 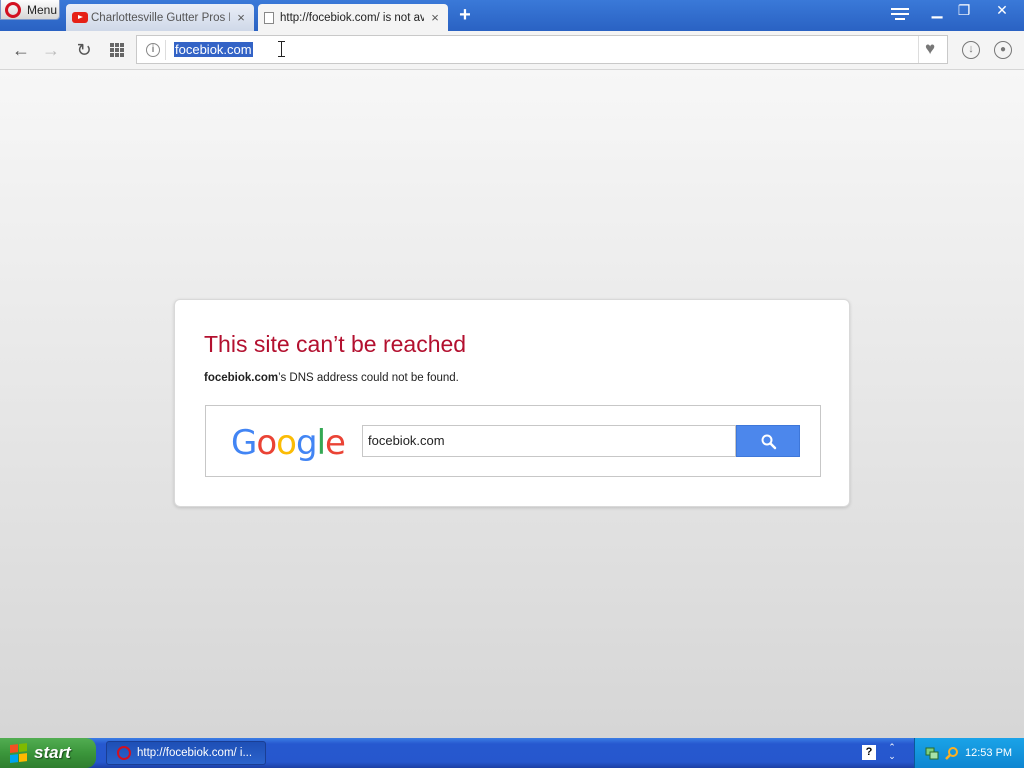 I want to click on menu-label: Menu, so click(x=42, y=9).